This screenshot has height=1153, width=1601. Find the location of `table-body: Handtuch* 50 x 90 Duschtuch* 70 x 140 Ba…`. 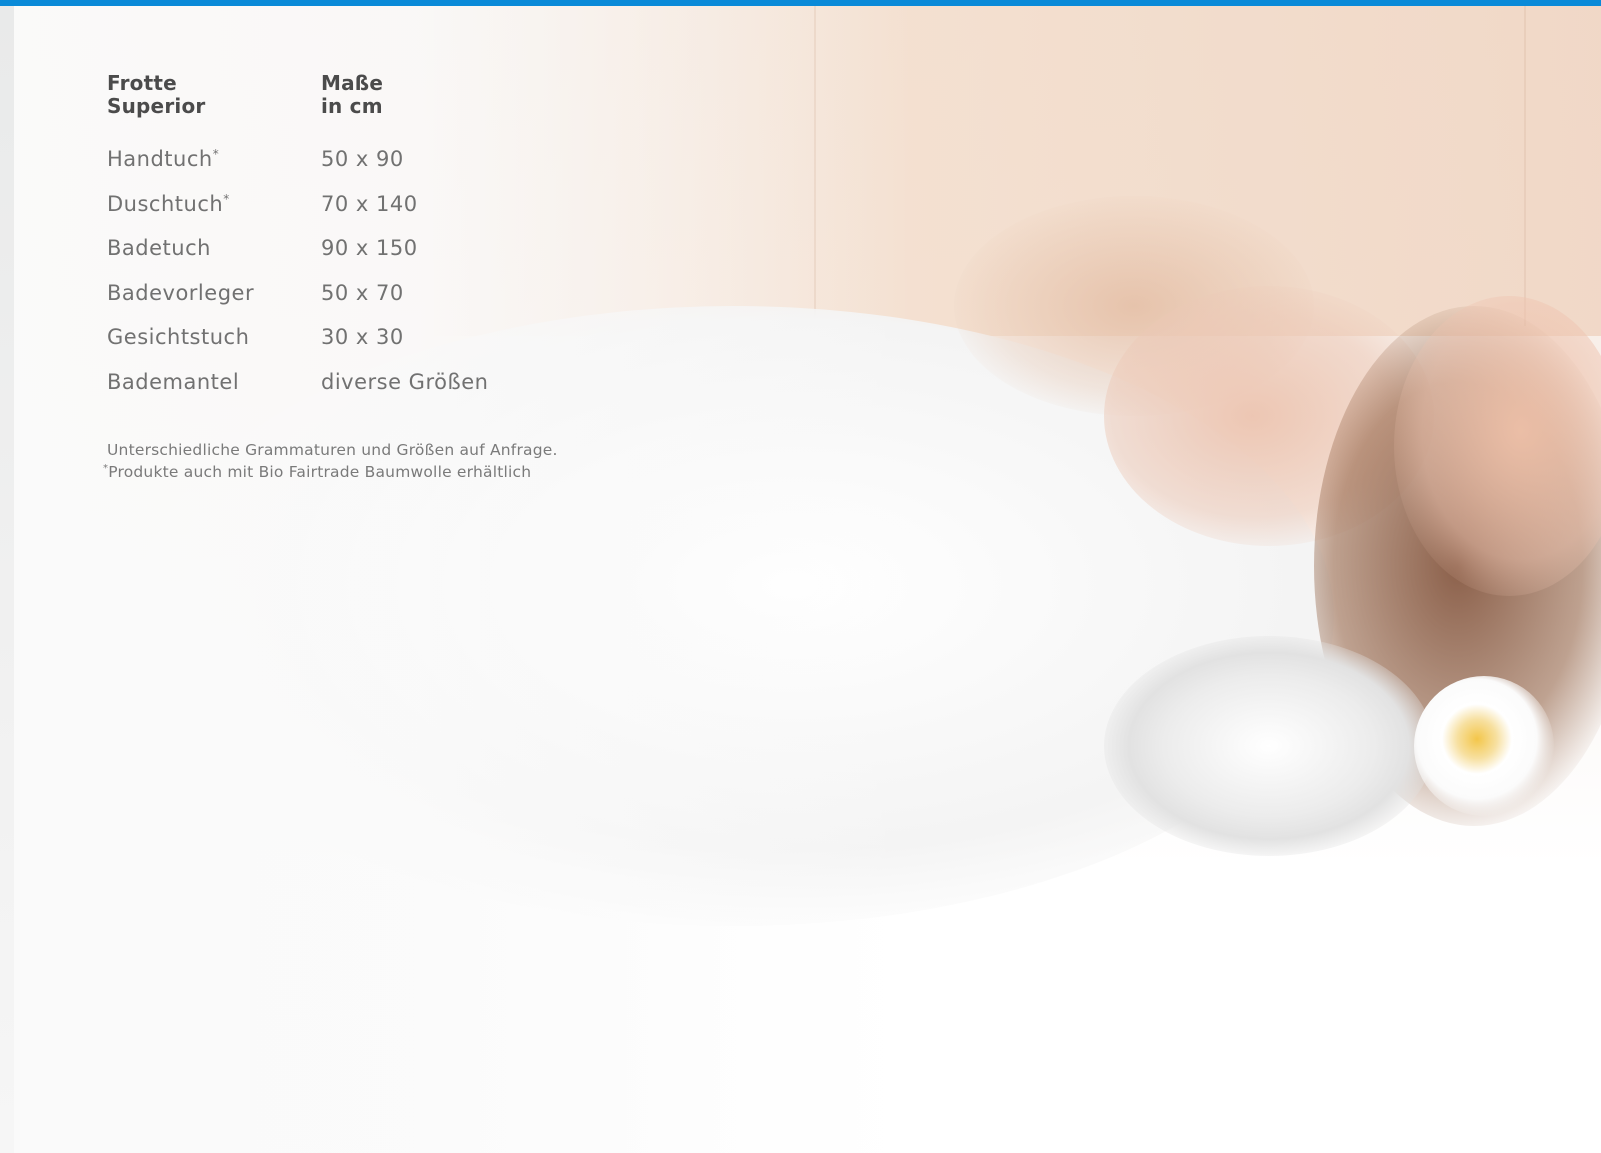

table-body: Handtuch* 50 x 90 Duschtuch* 70 x 140 Ba… is located at coordinates (387, 277).